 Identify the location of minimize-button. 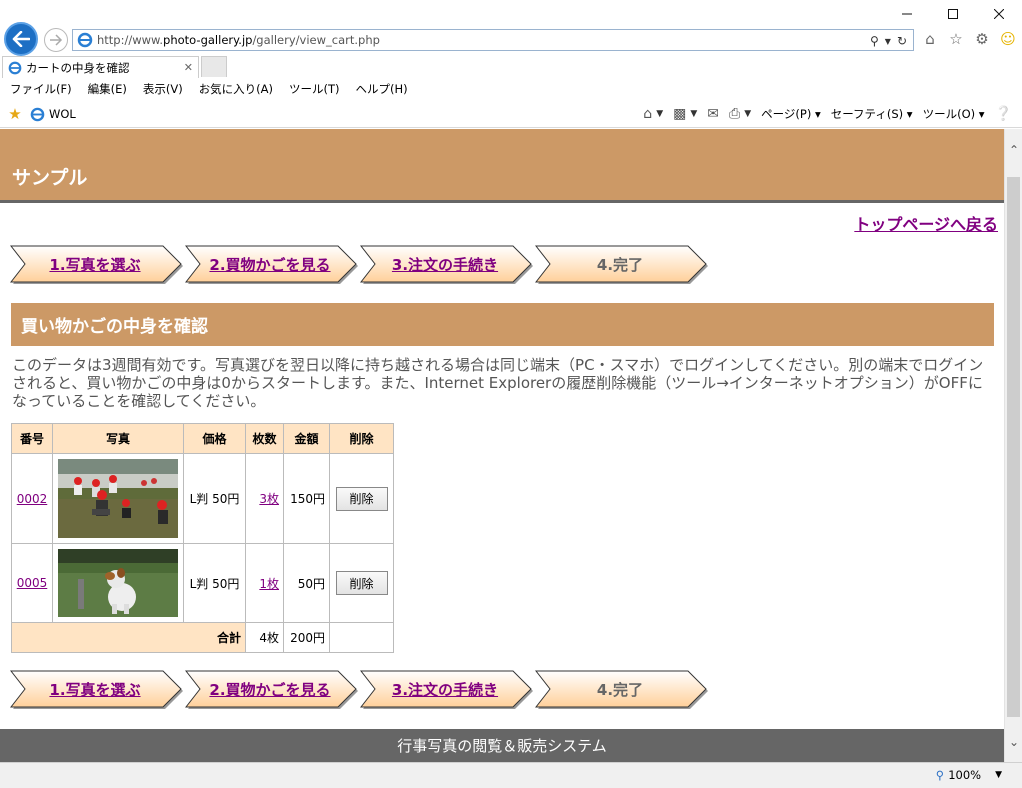
(907, 14).